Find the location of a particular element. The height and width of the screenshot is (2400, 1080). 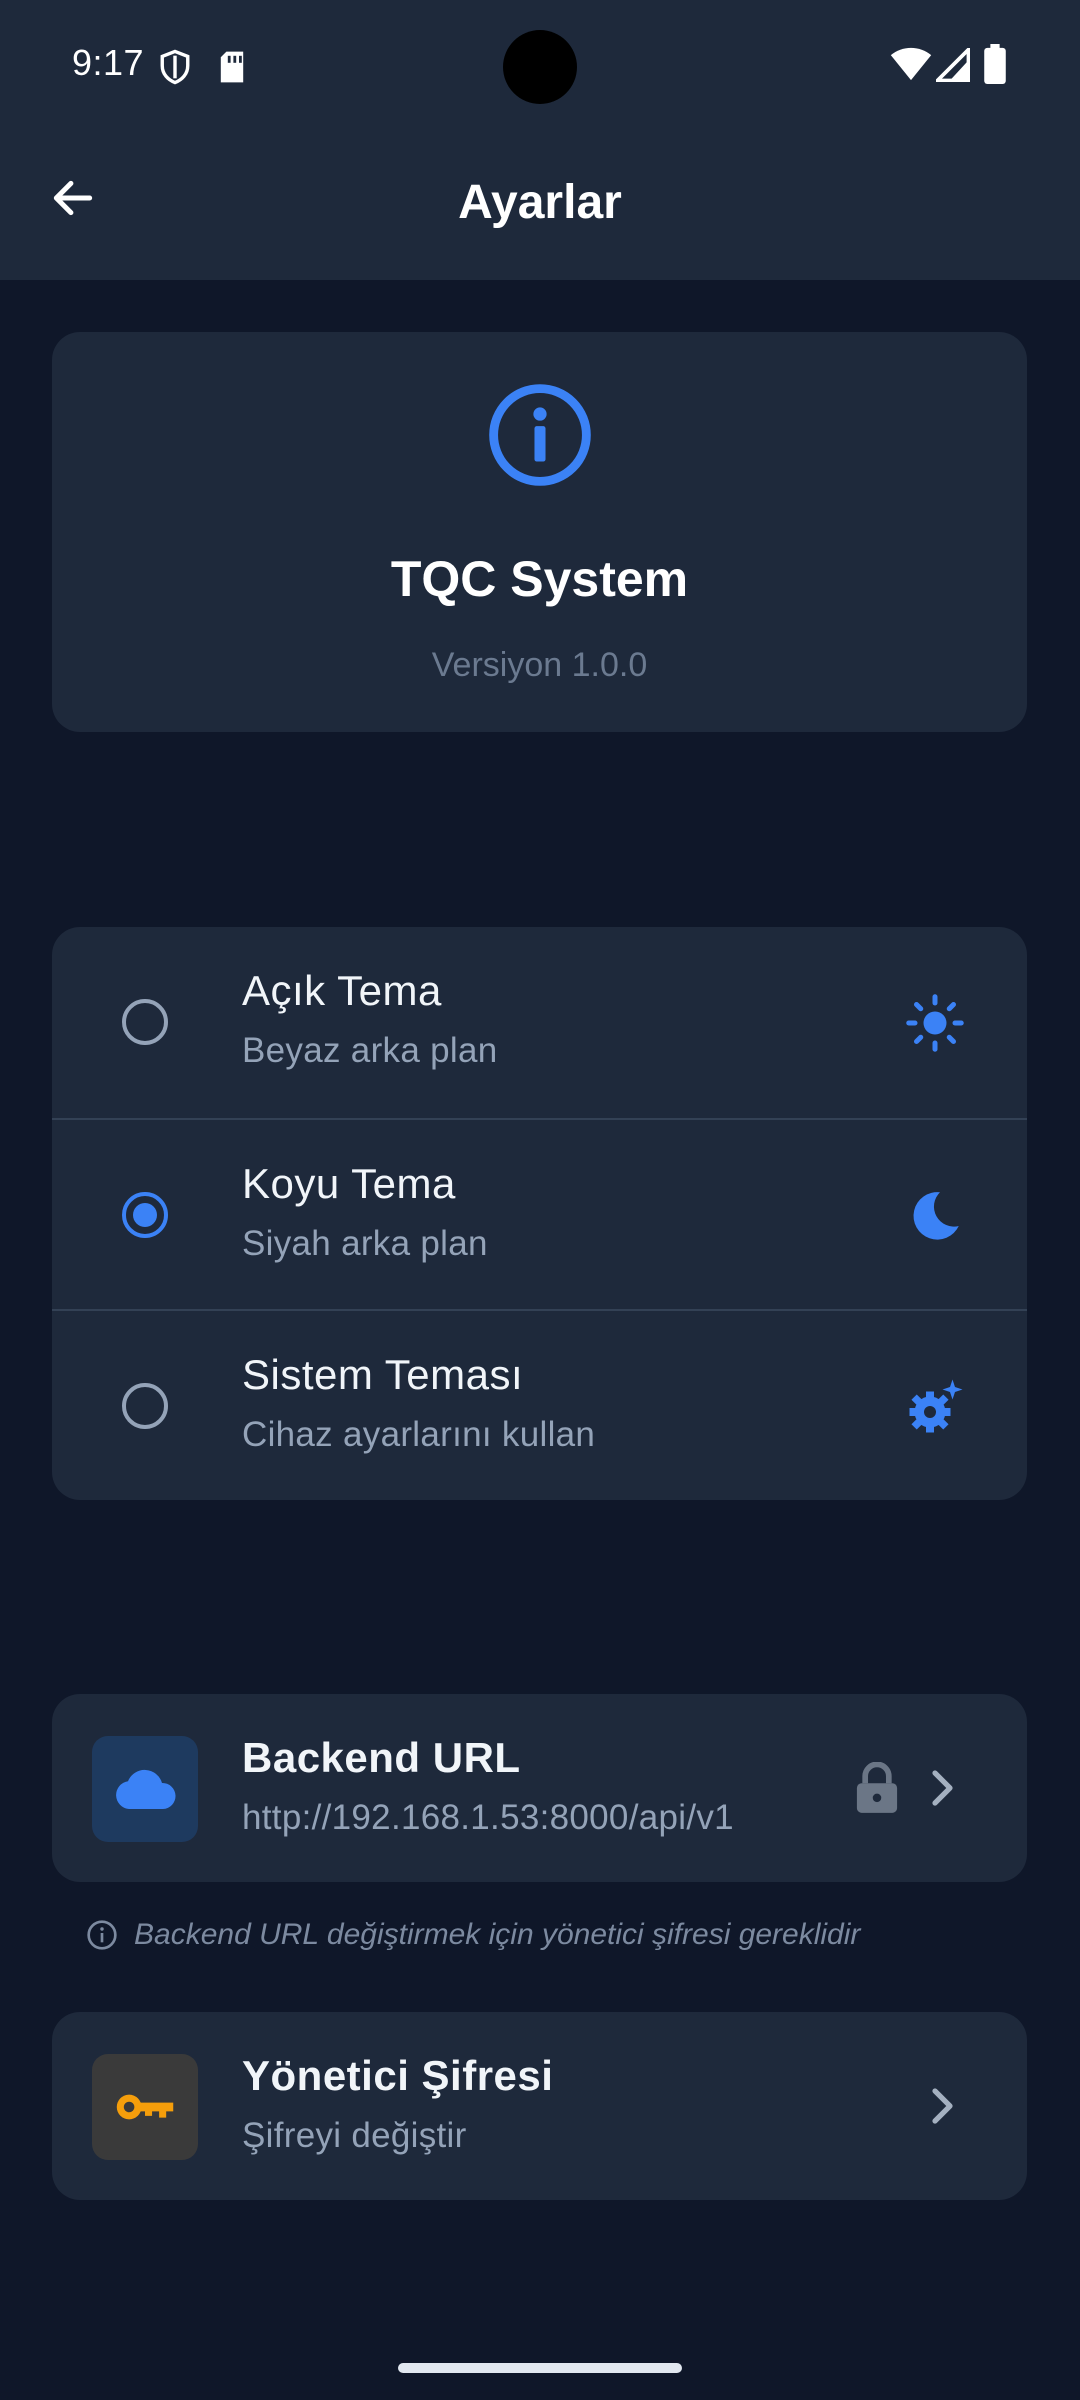

theme-option-light: Açık Tema Beyaz arka plan is located at coordinates (539, 1022).